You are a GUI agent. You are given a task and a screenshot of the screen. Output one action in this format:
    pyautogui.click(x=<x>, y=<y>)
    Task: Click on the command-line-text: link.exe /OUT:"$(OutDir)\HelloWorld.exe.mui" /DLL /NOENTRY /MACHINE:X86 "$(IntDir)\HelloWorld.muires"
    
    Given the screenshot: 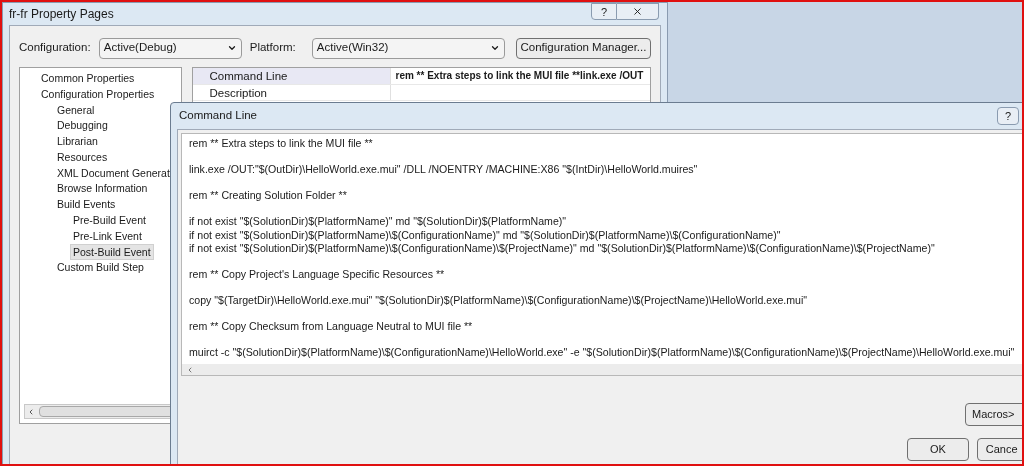 What is the action you would take?
    pyautogui.click(x=444, y=170)
    